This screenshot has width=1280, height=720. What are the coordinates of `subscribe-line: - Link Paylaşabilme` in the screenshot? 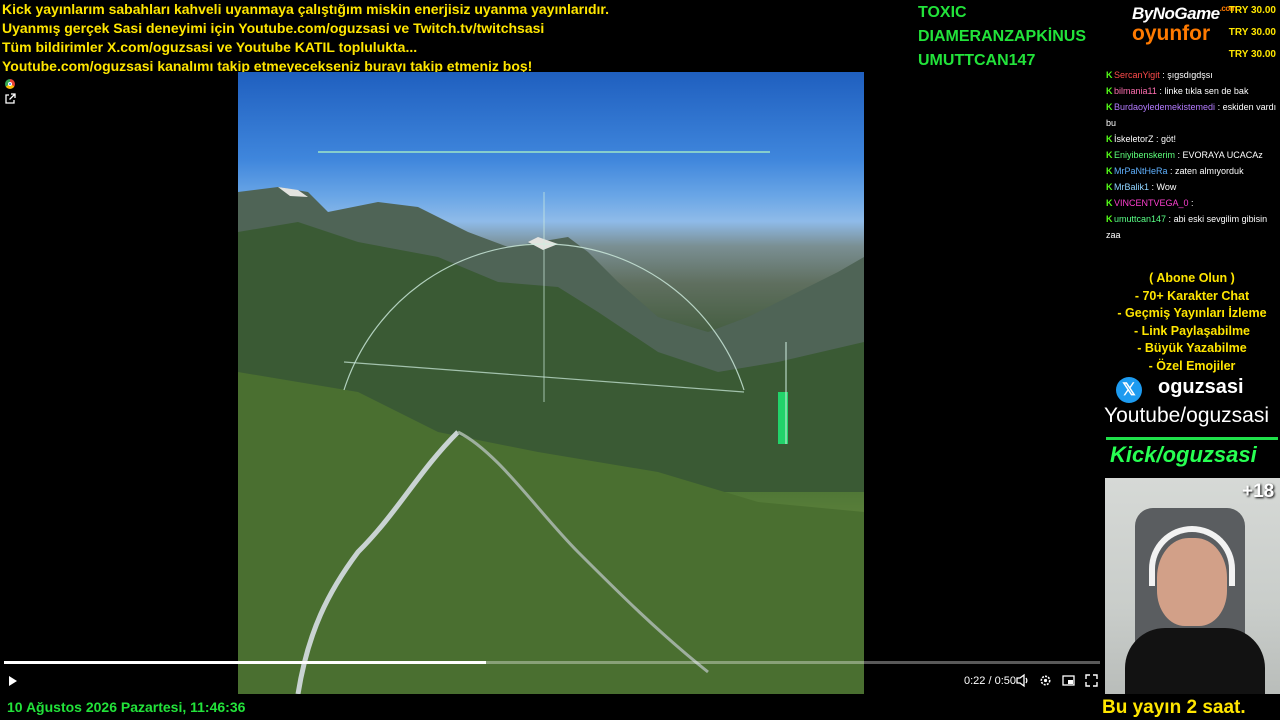 It's located at (1192, 330).